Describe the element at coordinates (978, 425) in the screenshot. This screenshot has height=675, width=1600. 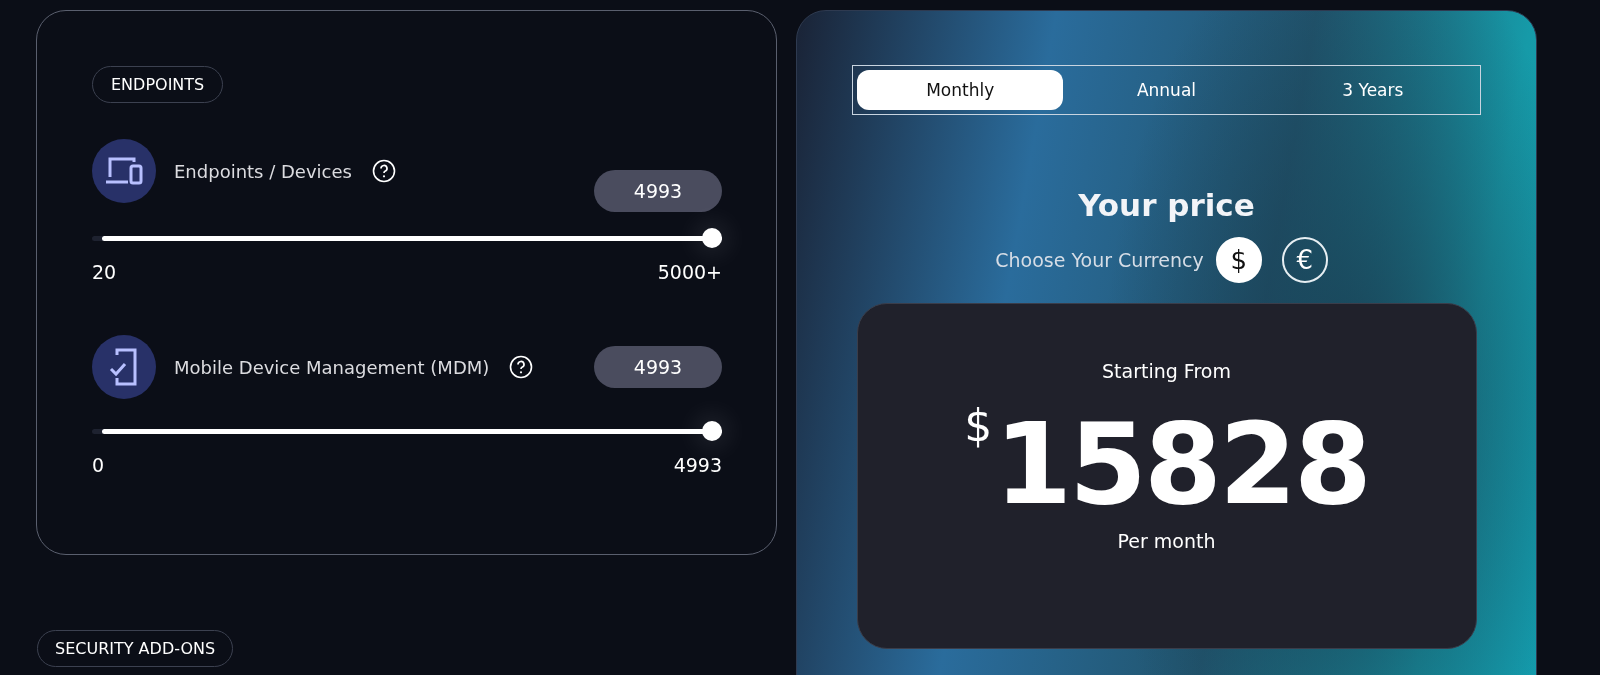
I see `currency-sign: $` at that location.